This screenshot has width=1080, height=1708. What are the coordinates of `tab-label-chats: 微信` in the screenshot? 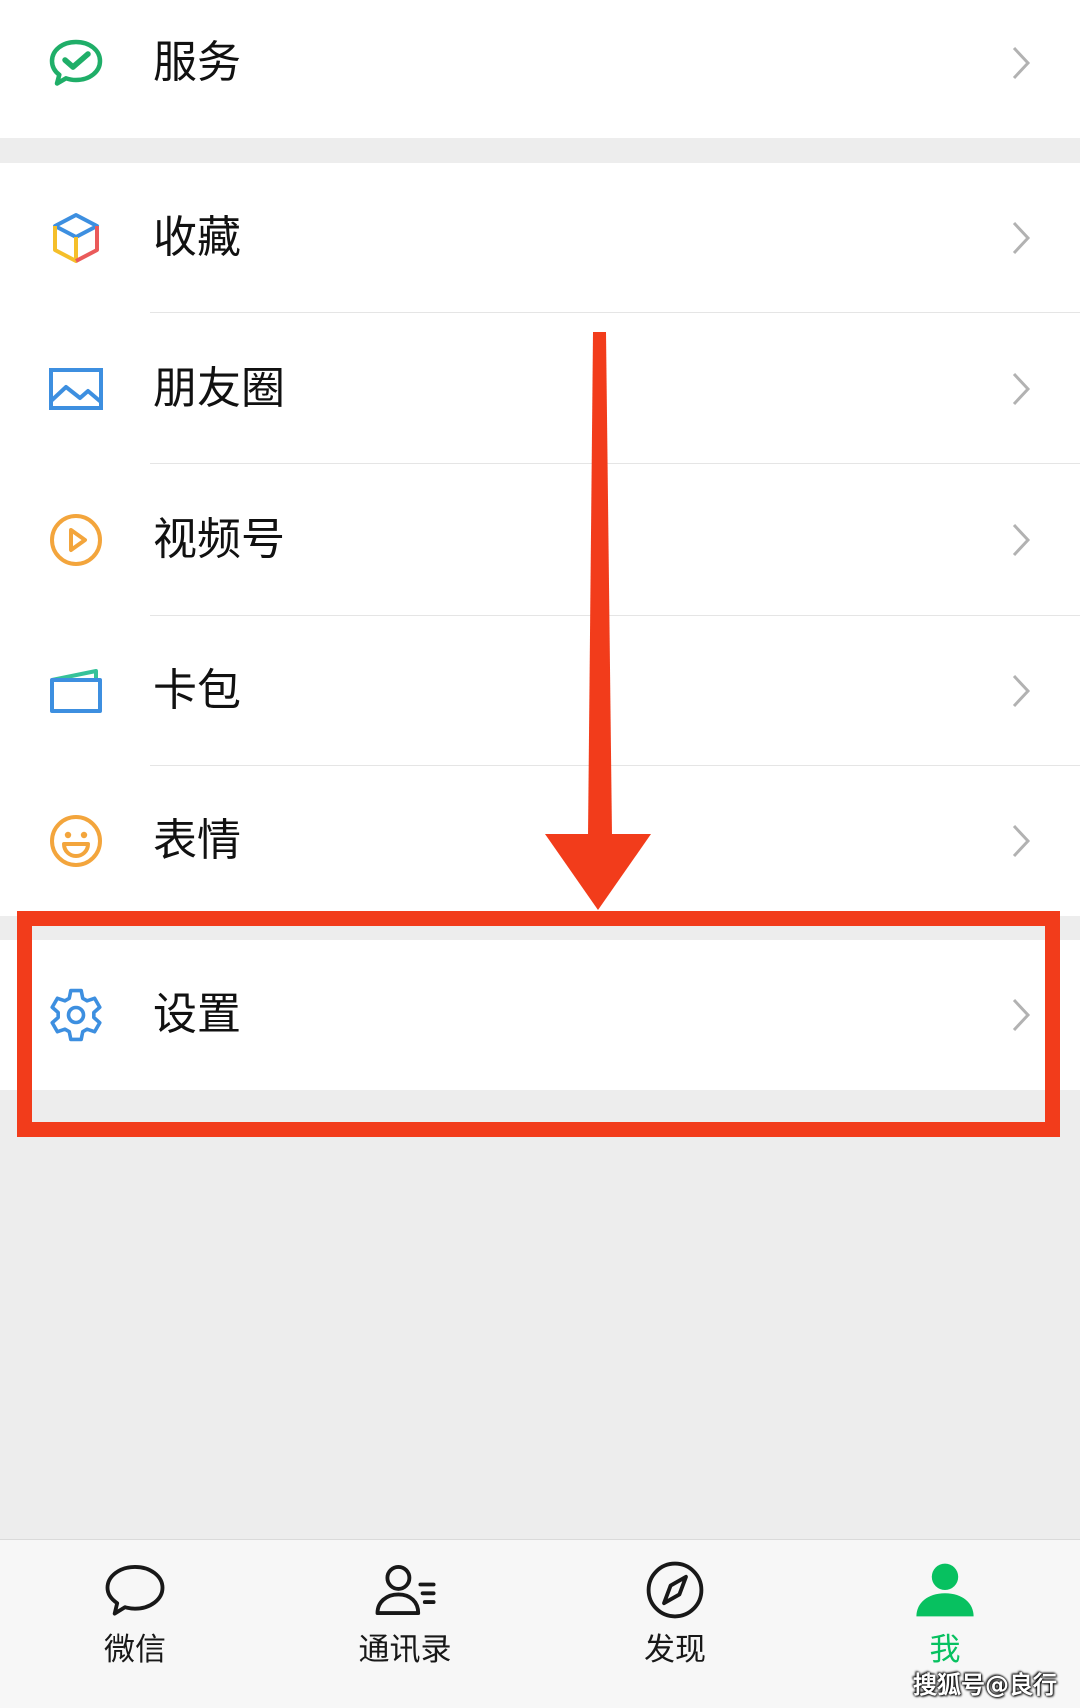 It's located at (135, 1650).